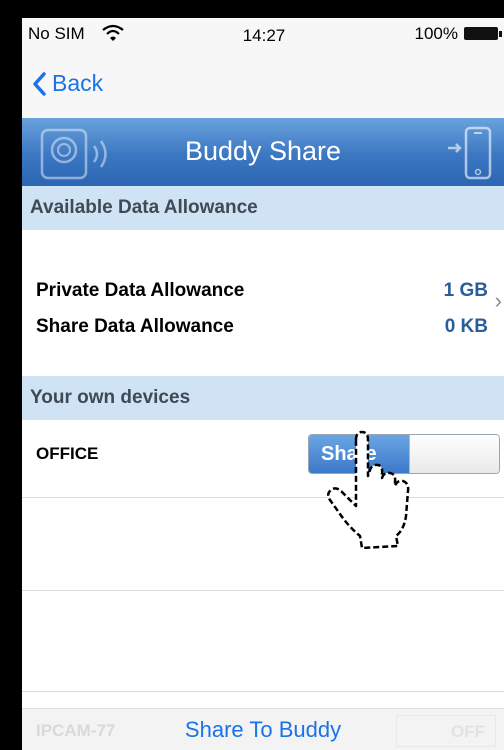  I want to click on share-to-buddy-button: Share To Buddy, so click(263, 730).